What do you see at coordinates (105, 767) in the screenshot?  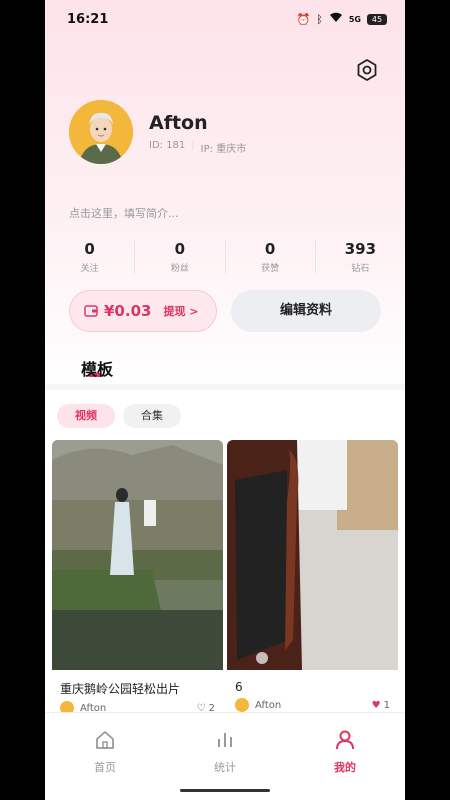 I see `nav-label: 首页` at bounding box center [105, 767].